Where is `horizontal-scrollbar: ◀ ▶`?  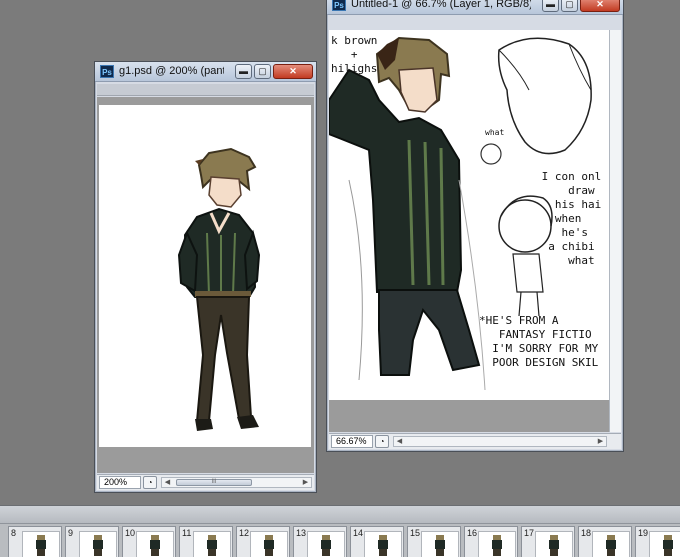
horizontal-scrollbar: ◀ ▶ is located at coordinates (500, 441).